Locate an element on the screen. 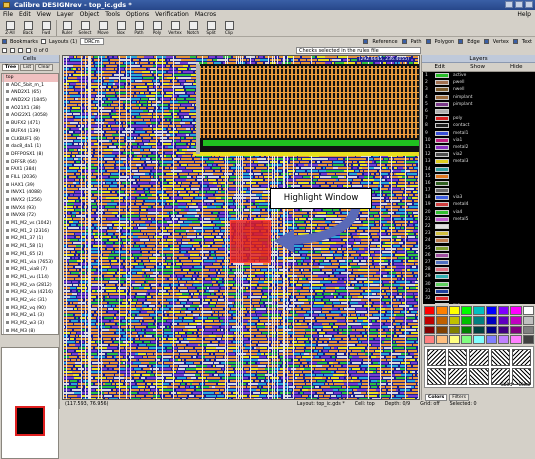 The image size is (535, 459). menu-object: Object is located at coordinates (90, 14).